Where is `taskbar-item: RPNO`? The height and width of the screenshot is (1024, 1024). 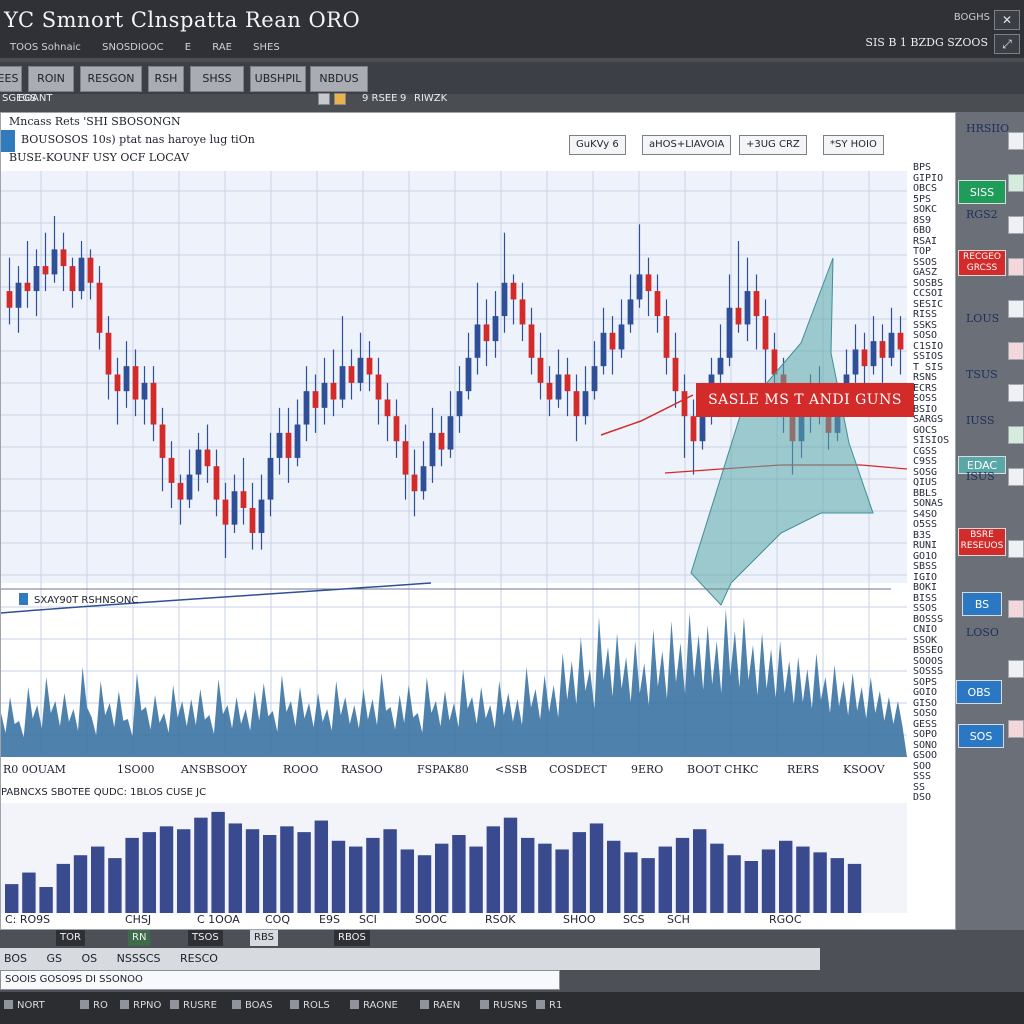
taskbar-item: RPNO is located at coordinates (140, 1005).